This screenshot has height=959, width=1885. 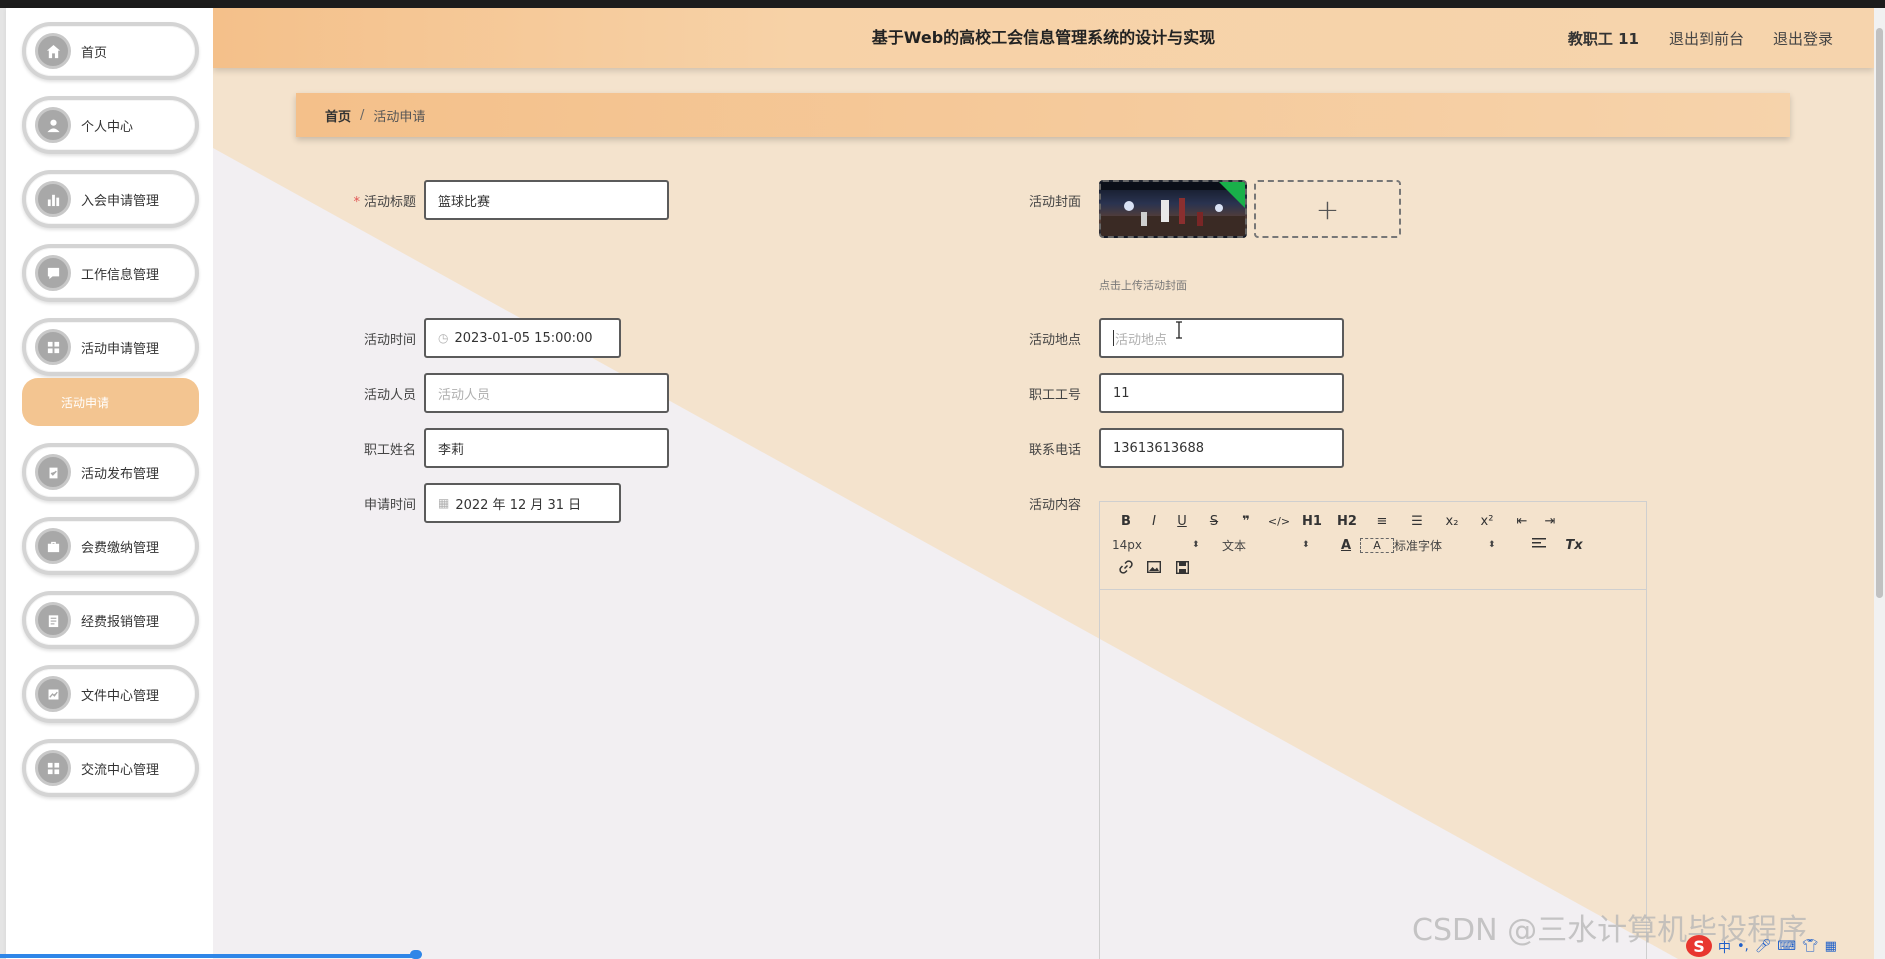 I want to click on horizontal-progress-bar, so click(x=210, y=956).